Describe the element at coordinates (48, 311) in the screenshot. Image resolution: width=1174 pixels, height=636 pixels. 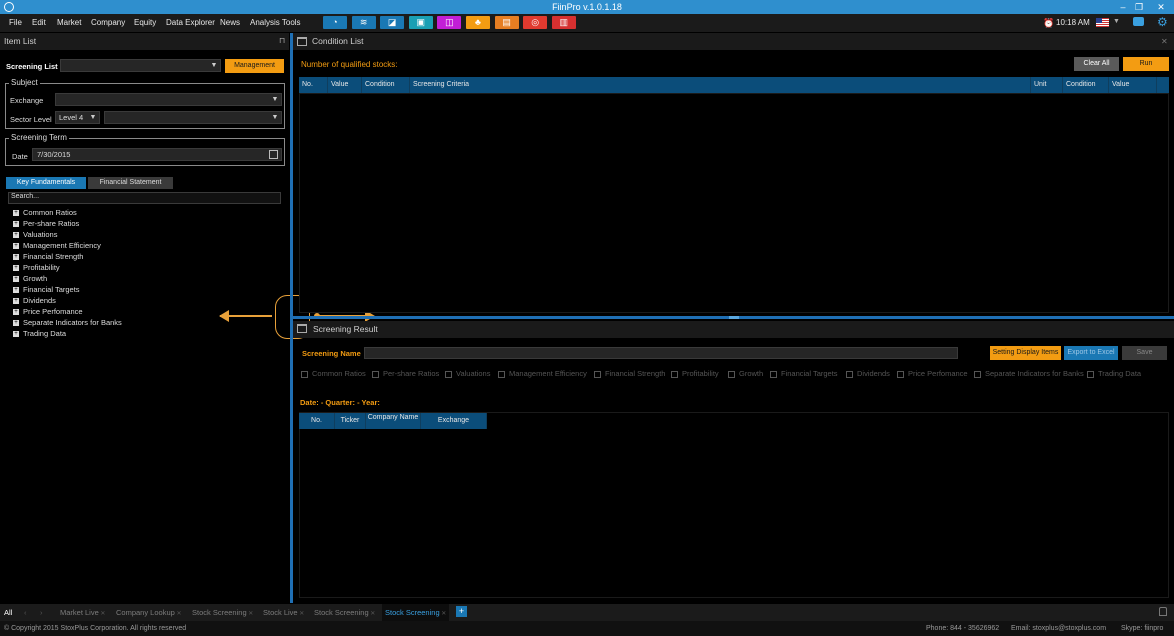
I see `tree-item: + Price Perfomance` at that location.